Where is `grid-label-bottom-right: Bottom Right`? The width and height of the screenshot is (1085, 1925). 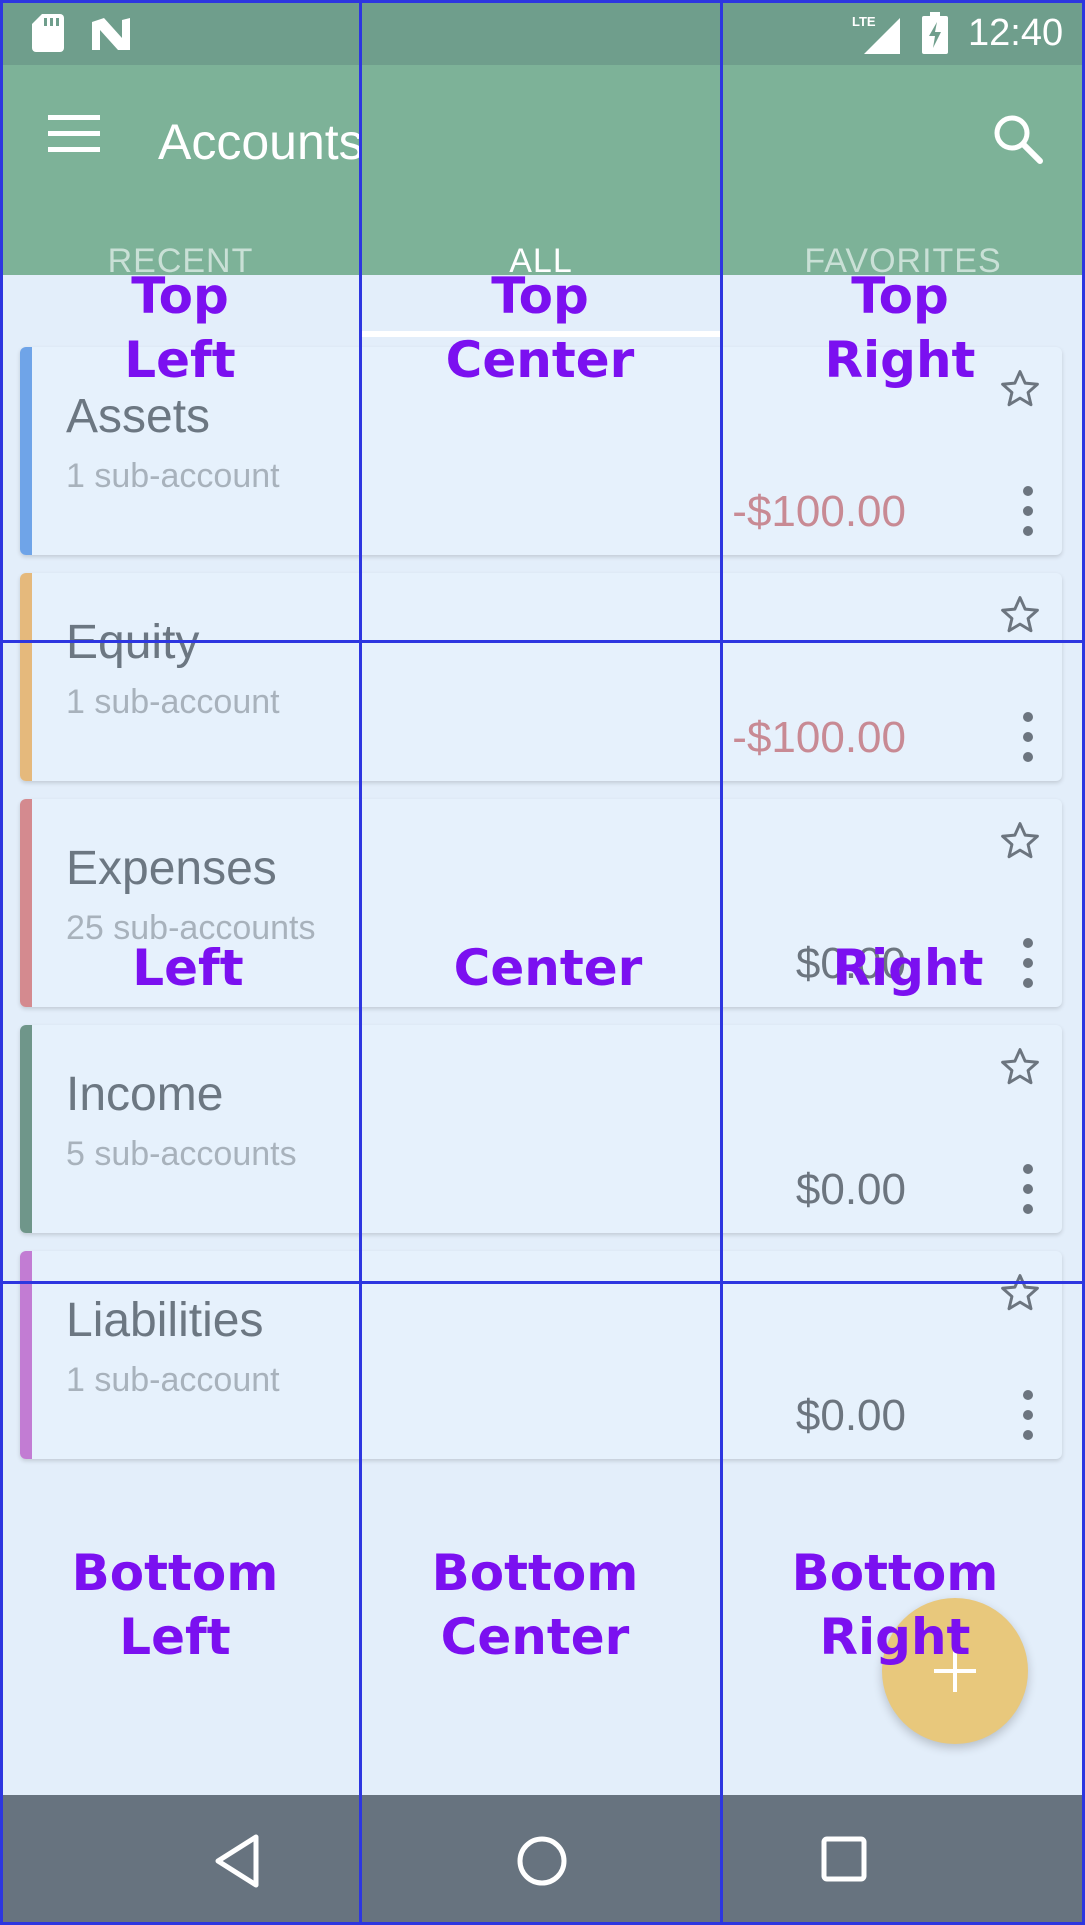 grid-label-bottom-right: Bottom Right is located at coordinates (895, 1605).